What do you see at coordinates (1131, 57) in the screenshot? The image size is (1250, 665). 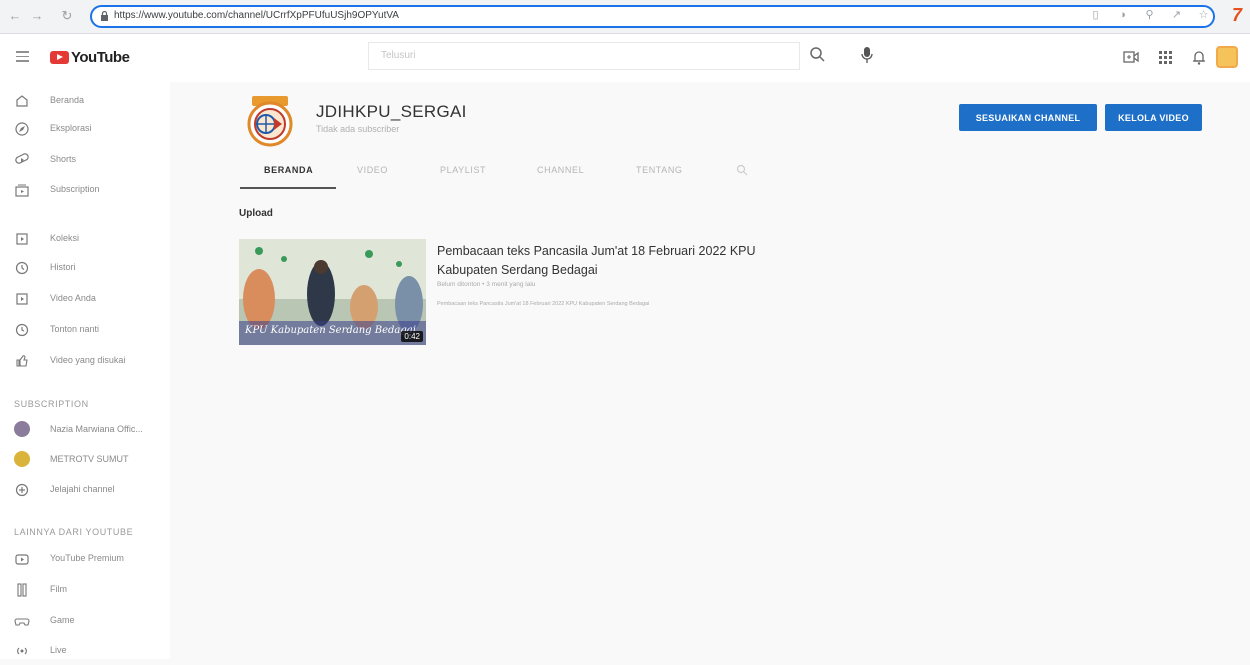 I see `create-video-icon` at bounding box center [1131, 57].